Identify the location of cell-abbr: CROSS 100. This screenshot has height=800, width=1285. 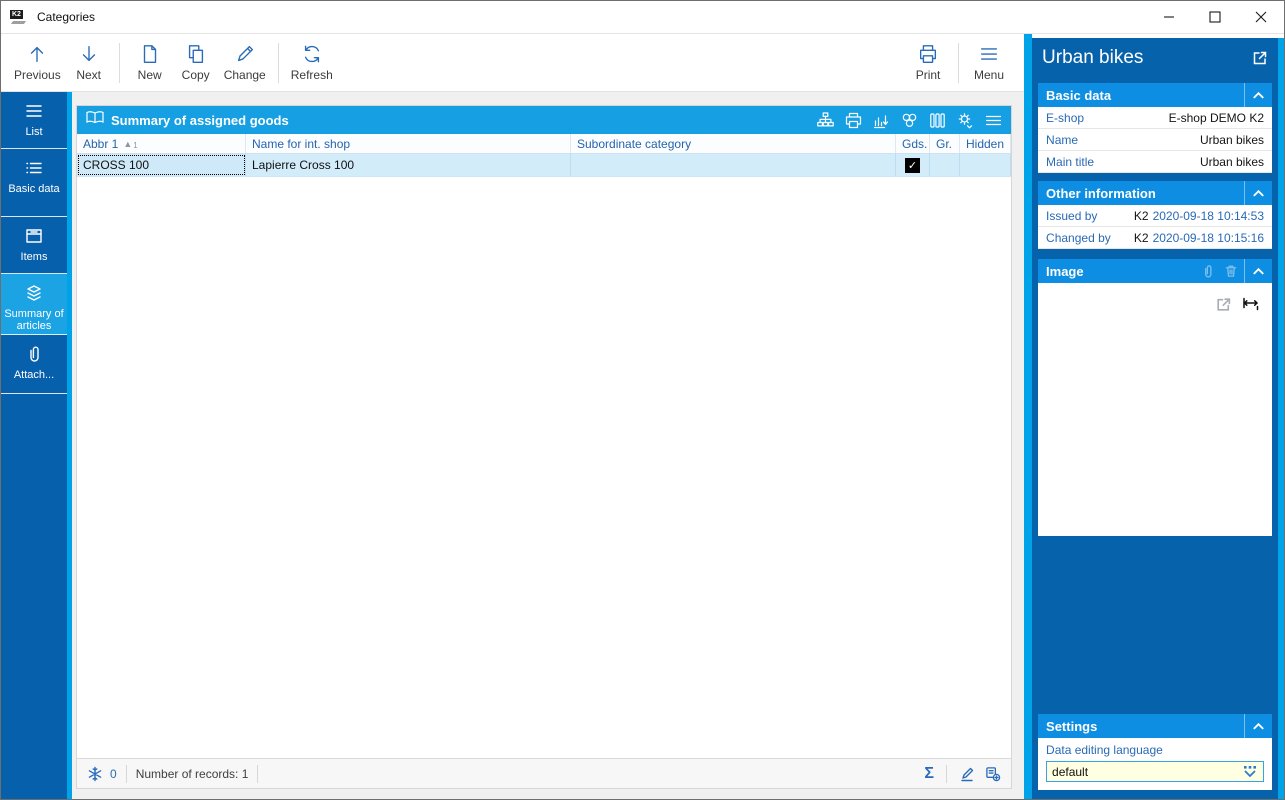
(161, 165).